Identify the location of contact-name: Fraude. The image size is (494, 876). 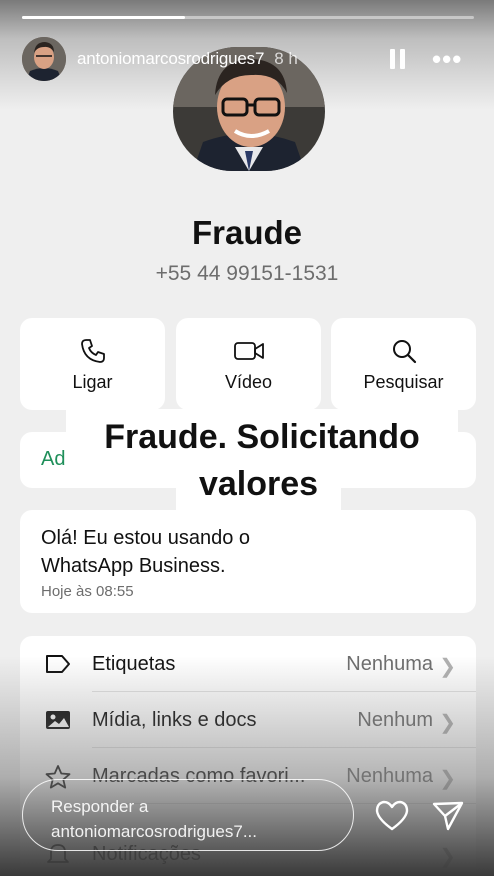
(247, 232).